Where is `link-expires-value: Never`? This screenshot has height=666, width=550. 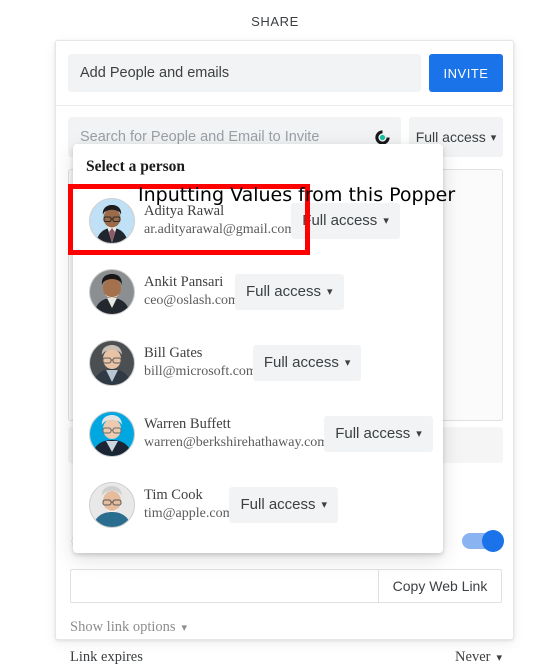 link-expires-value: Never is located at coordinates (473, 657).